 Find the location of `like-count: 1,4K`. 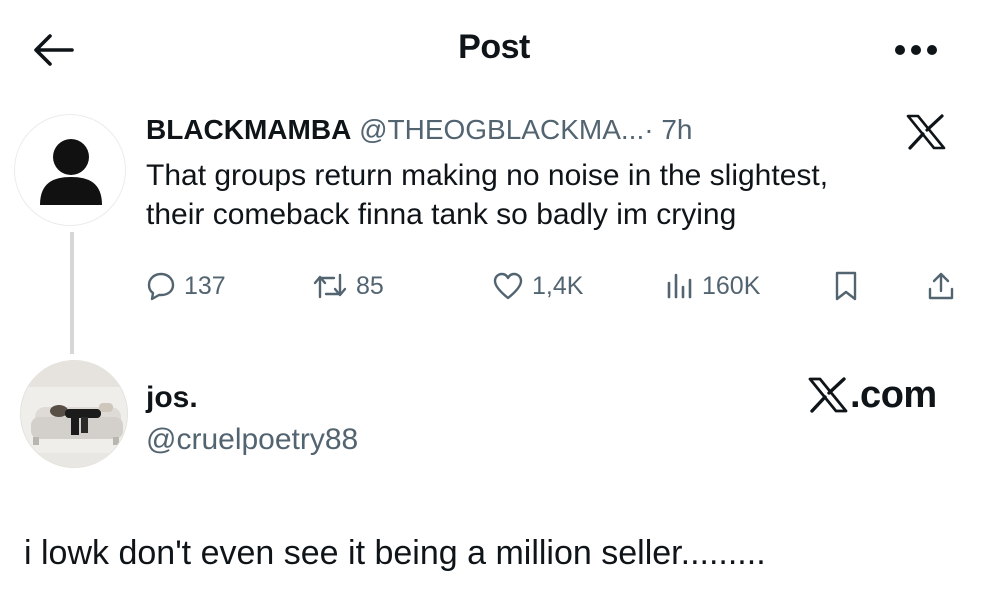

like-count: 1,4K is located at coordinates (558, 285).